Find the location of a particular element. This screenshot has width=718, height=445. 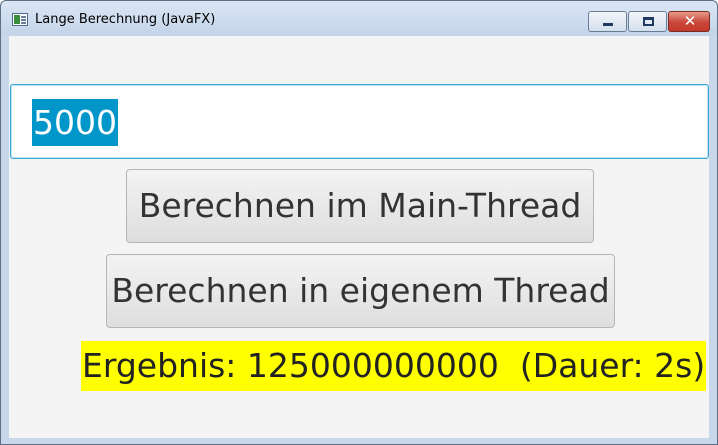

maximize-button is located at coordinates (647, 21).